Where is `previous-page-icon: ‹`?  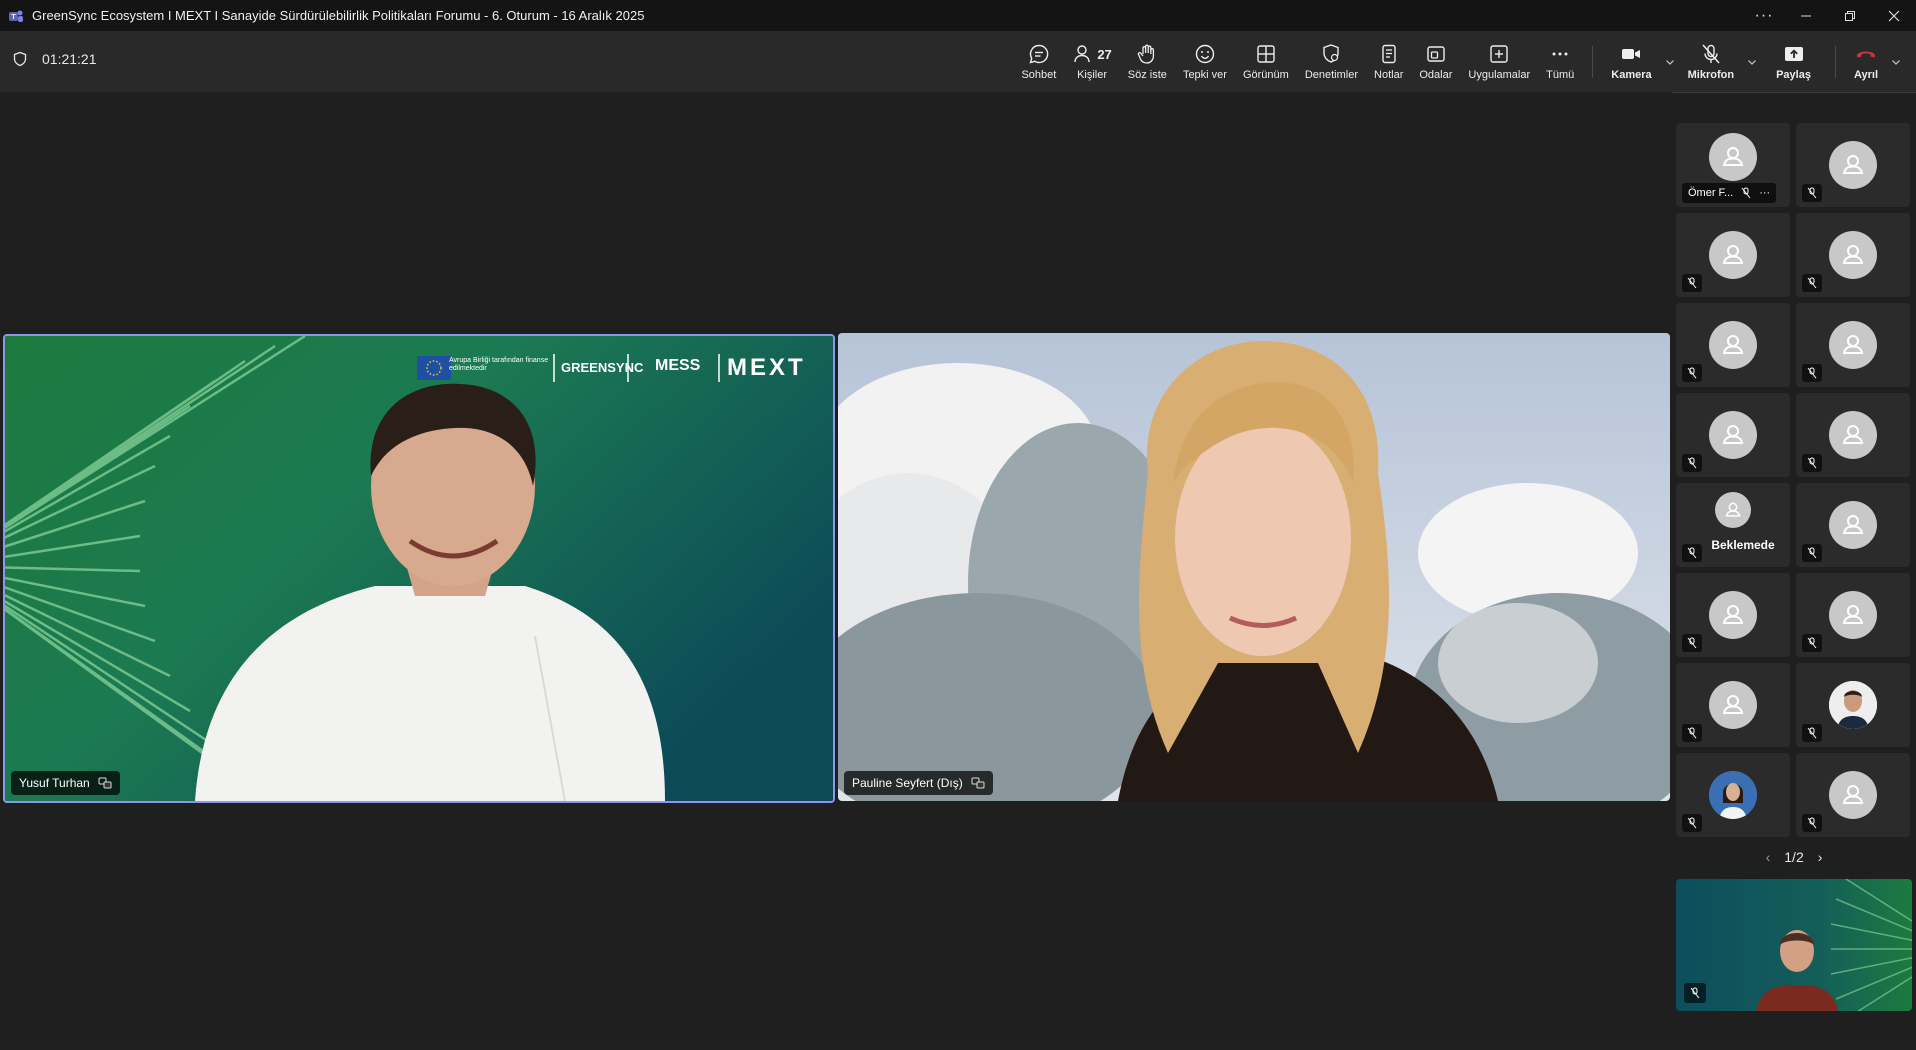
previous-page-icon: ‹ is located at coordinates (1768, 857).